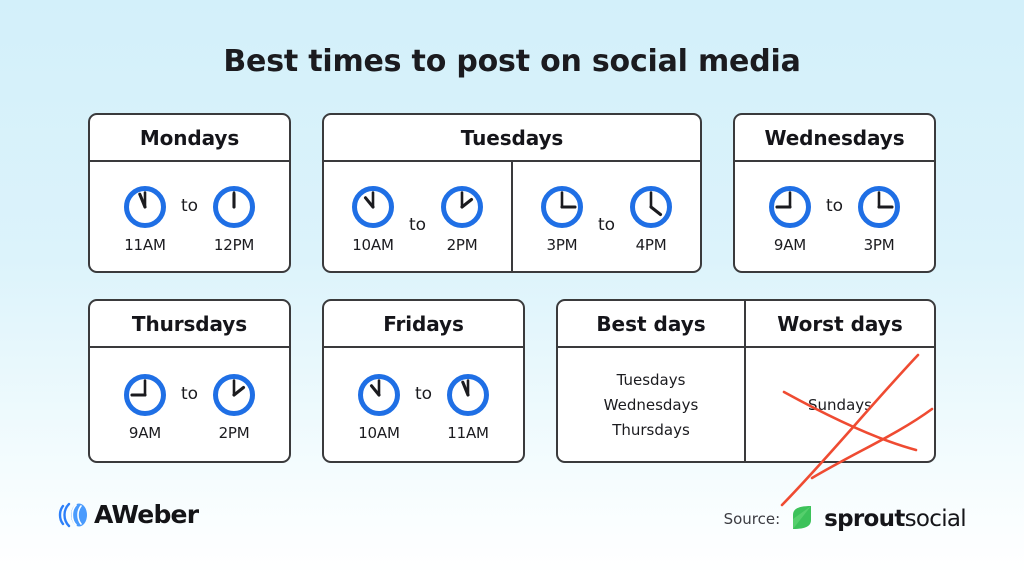 Image resolution: width=1024 pixels, height=576 pixels. What do you see at coordinates (802, 517) in the screenshot?
I see `leaf-icon` at bounding box center [802, 517].